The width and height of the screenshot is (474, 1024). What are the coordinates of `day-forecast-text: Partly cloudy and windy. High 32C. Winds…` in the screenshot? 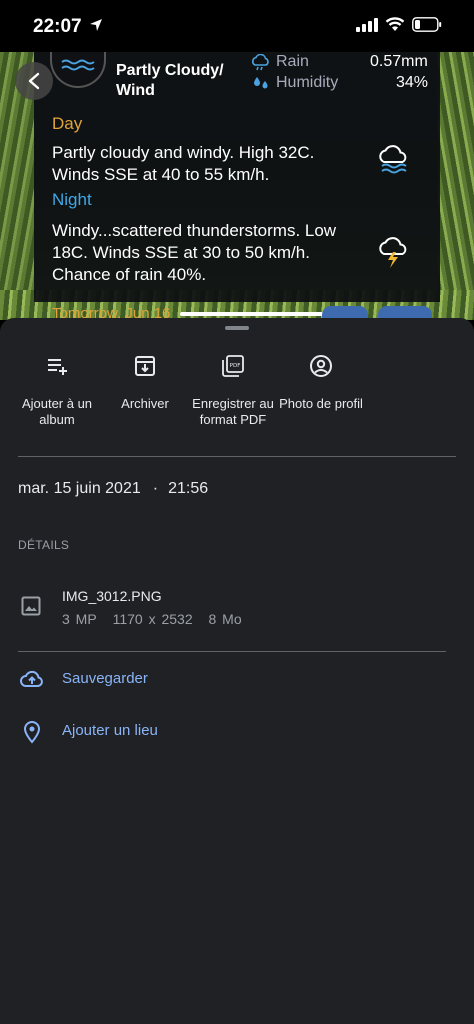 It's located at (183, 163).